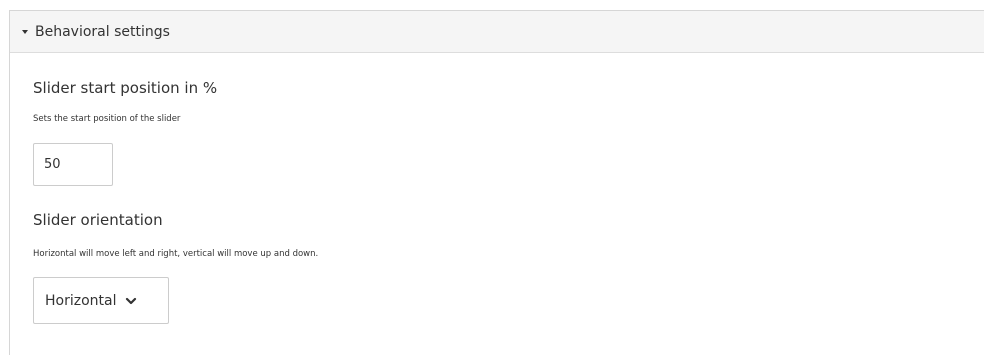  I want to click on panel-title: Behavioral settings, so click(102, 31).